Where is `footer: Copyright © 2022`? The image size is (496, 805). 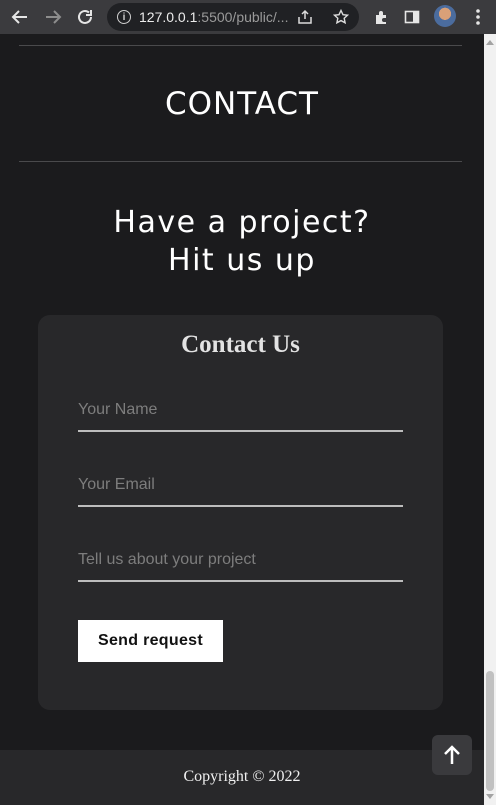 footer: Copyright © 2022 is located at coordinates (242, 777).